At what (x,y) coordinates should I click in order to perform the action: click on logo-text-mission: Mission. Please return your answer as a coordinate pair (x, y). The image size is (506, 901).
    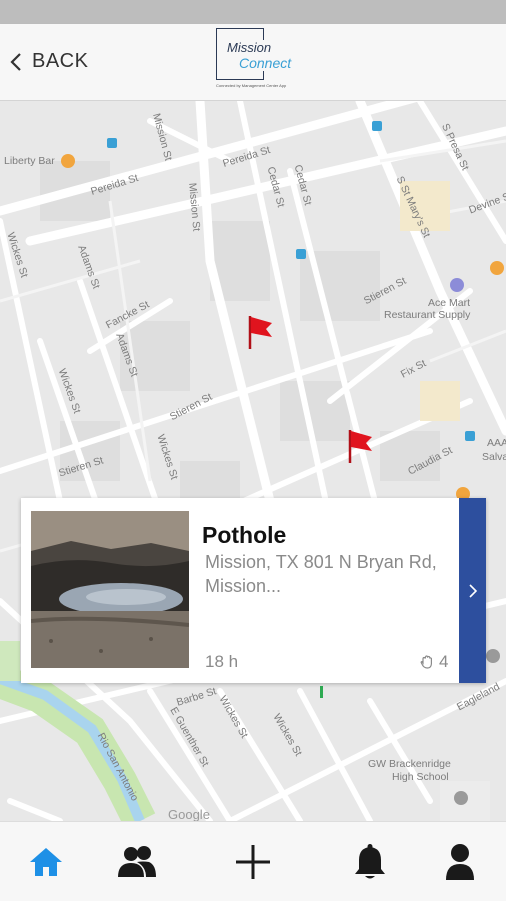
    Looking at the image, I should click on (249, 47).